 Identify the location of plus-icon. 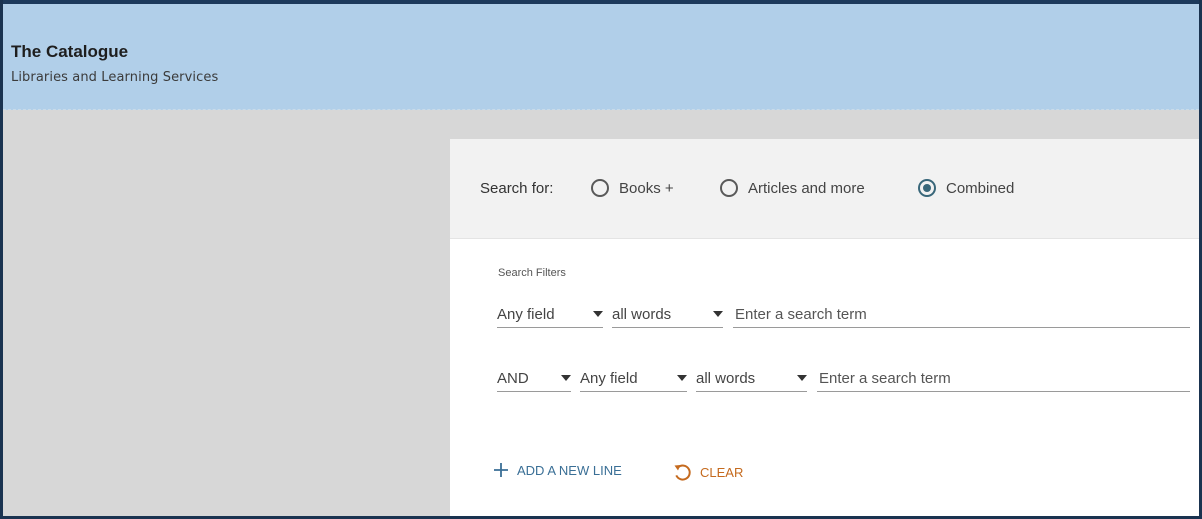
(501, 470).